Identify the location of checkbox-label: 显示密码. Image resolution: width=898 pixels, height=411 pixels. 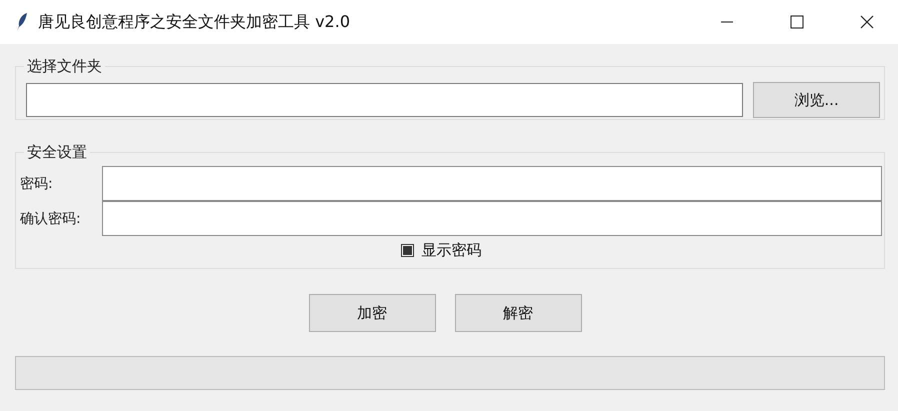
(452, 250).